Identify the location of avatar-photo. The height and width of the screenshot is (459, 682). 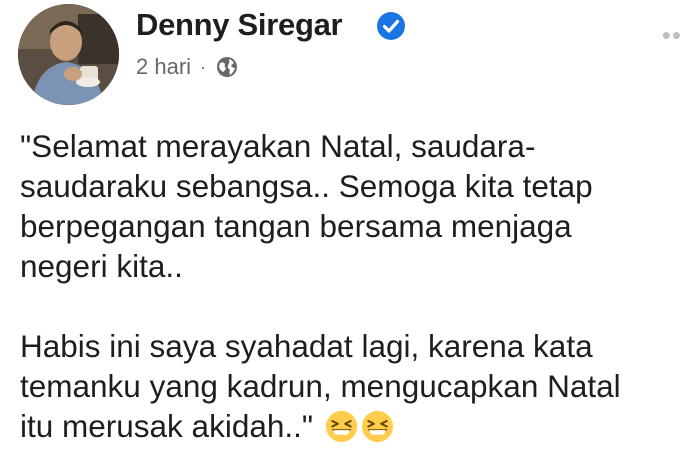
(68, 54).